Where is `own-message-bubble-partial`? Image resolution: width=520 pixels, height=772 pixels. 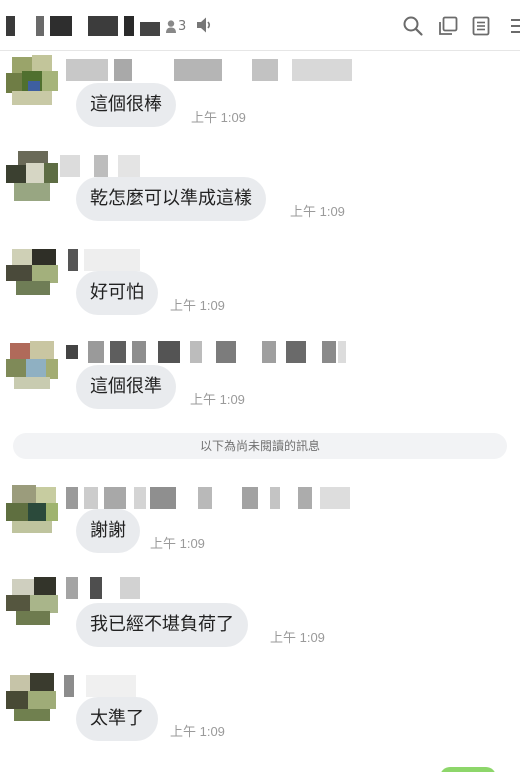
own-message-bubble-partial is located at coordinates (468, 769).